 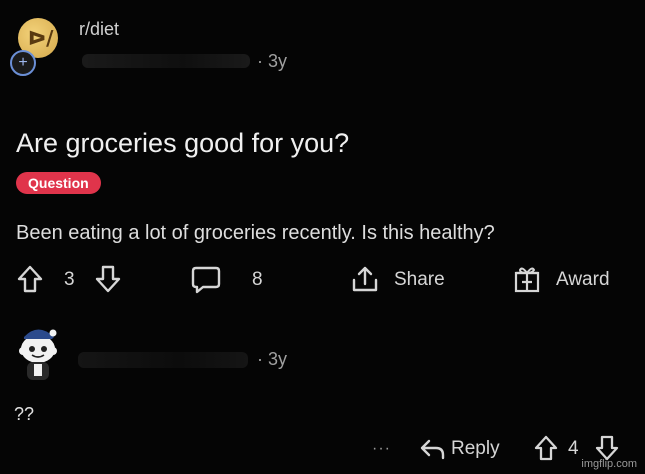 I want to click on post-flair: Question, so click(x=58, y=183).